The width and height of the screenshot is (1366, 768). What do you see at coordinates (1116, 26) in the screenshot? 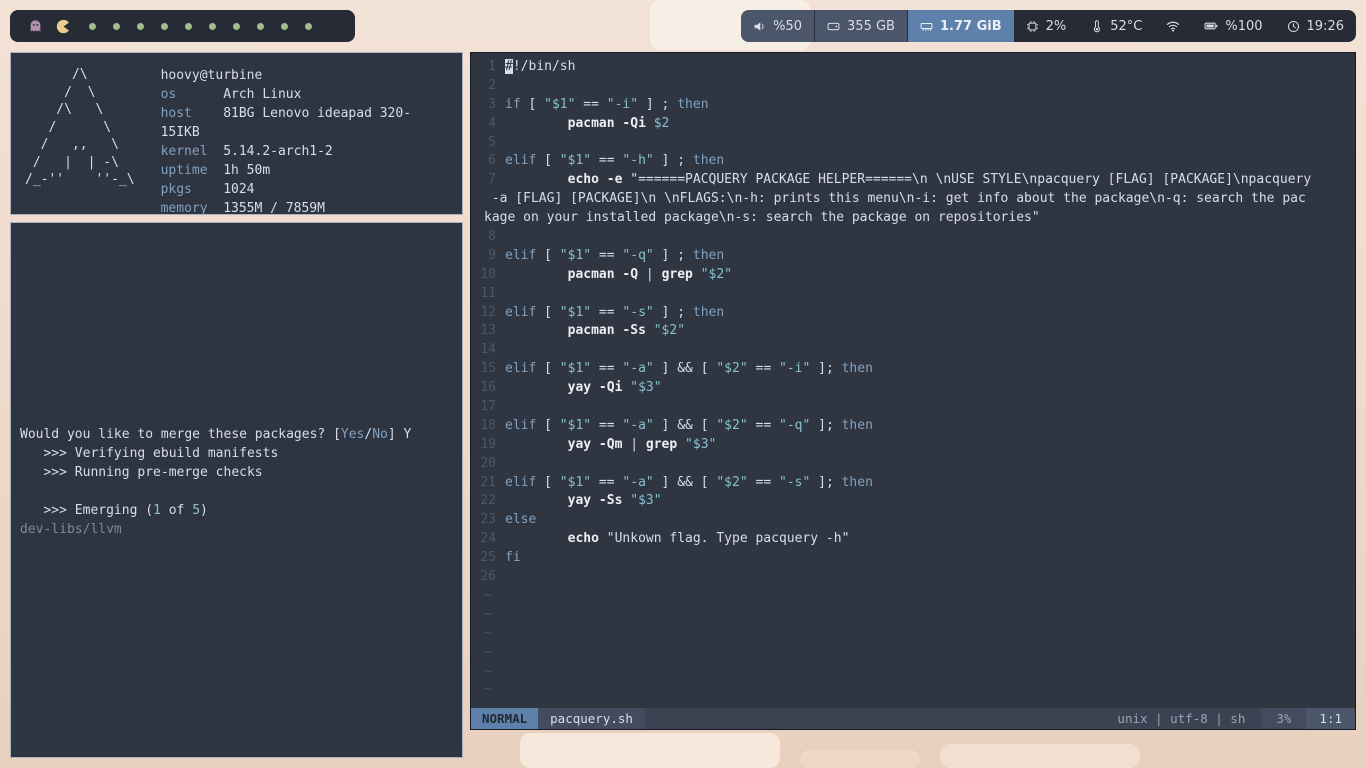
I see `bar-segment-temperature: 52°C` at bounding box center [1116, 26].